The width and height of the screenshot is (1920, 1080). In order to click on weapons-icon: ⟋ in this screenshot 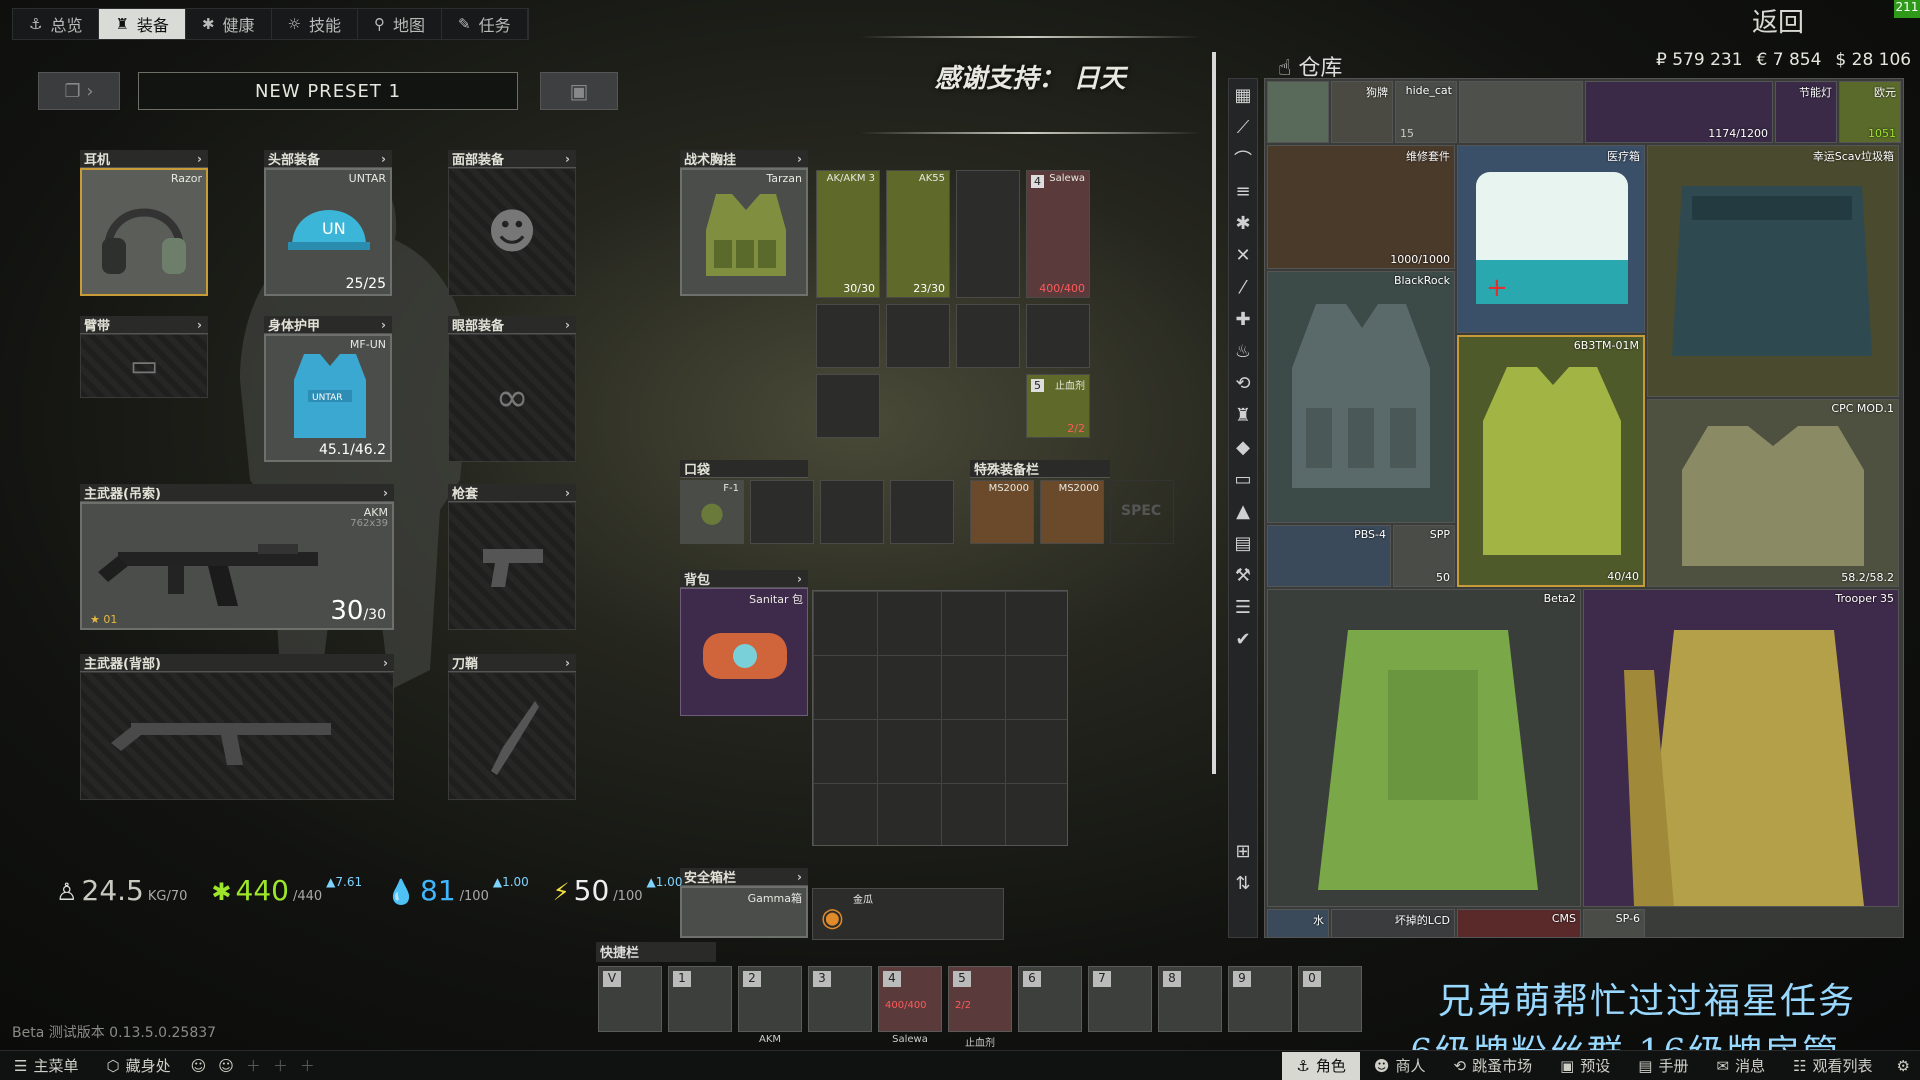, I will do `click(1243, 127)`.